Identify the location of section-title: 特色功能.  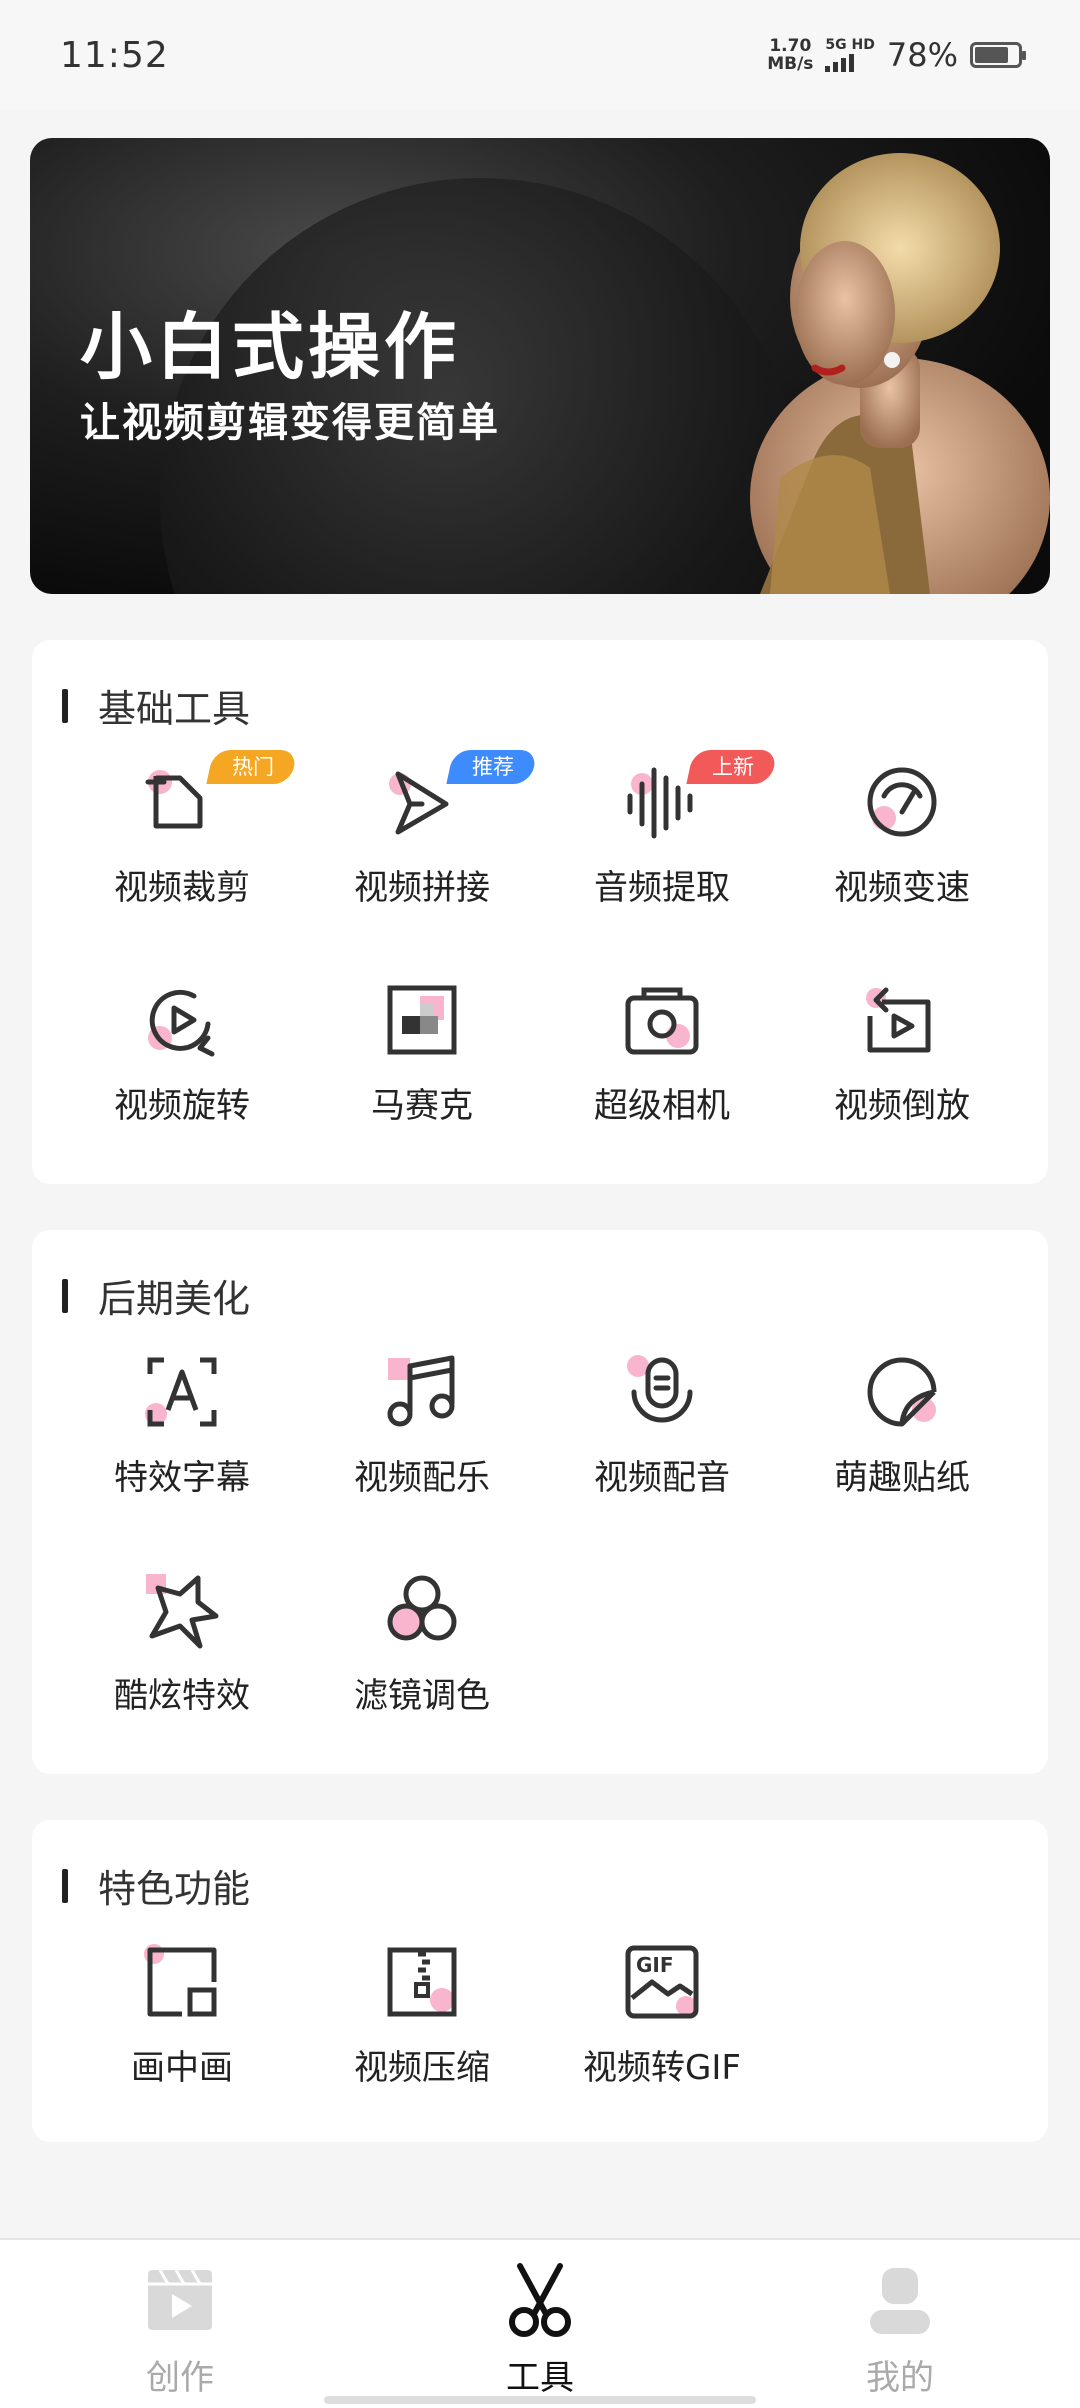
(174, 1889).